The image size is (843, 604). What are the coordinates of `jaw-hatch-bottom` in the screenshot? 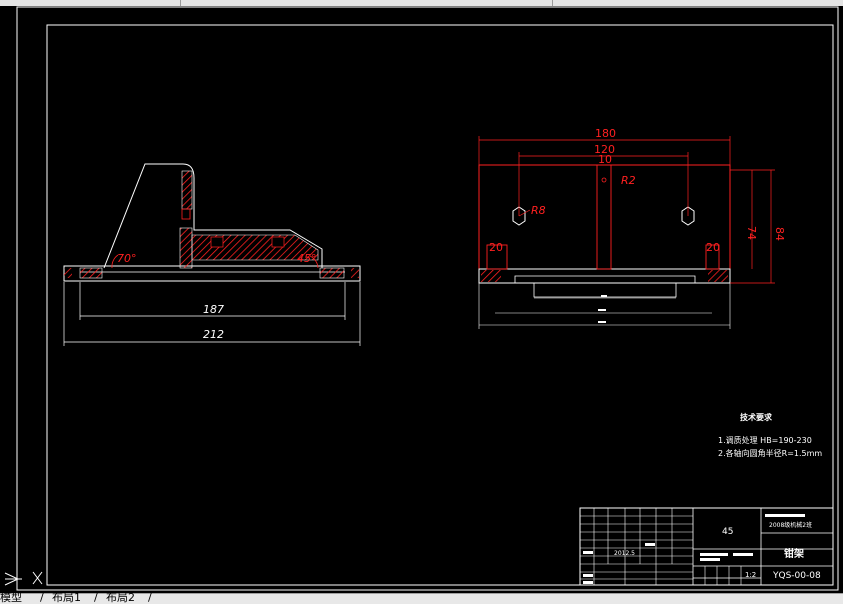 It's located at (186, 248).